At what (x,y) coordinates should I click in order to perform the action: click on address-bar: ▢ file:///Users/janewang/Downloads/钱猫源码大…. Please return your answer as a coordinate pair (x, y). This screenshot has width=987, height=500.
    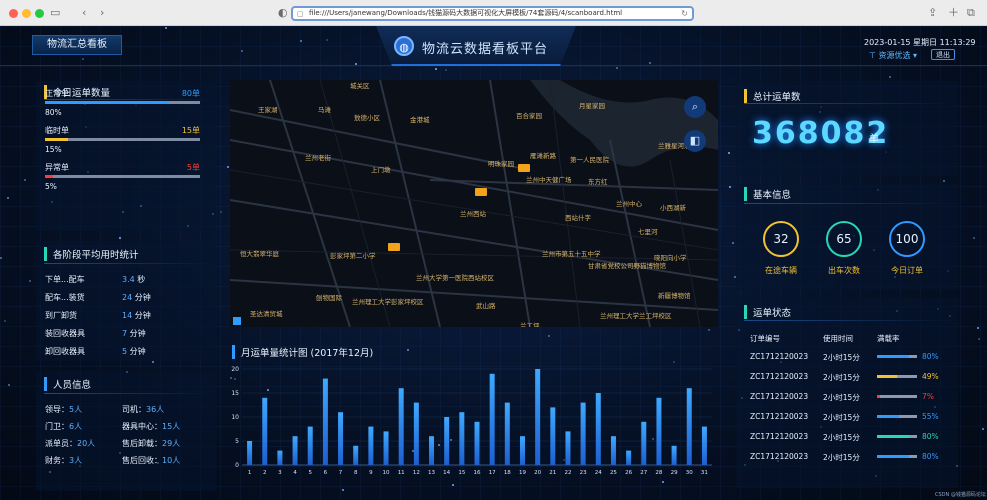
    Looking at the image, I should click on (492, 13).